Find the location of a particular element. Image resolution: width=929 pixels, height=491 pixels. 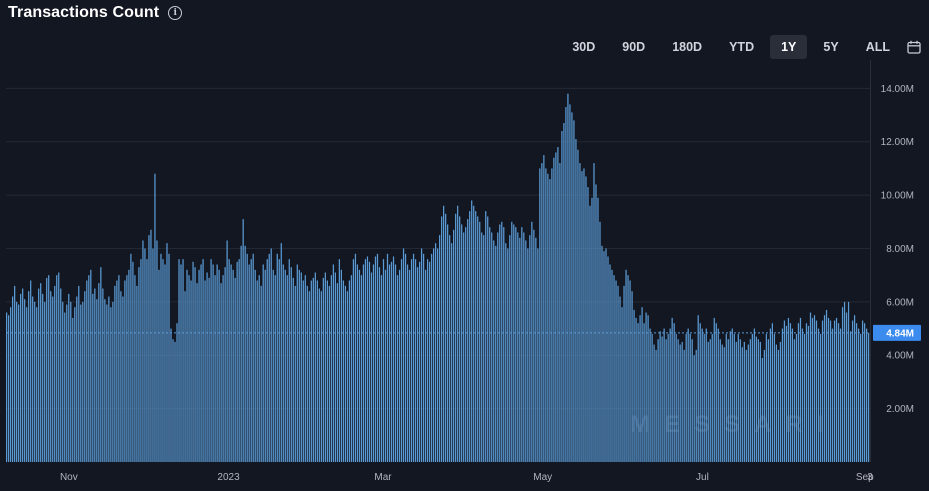

x-tick-label: Nov is located at coordinates (69, 477).